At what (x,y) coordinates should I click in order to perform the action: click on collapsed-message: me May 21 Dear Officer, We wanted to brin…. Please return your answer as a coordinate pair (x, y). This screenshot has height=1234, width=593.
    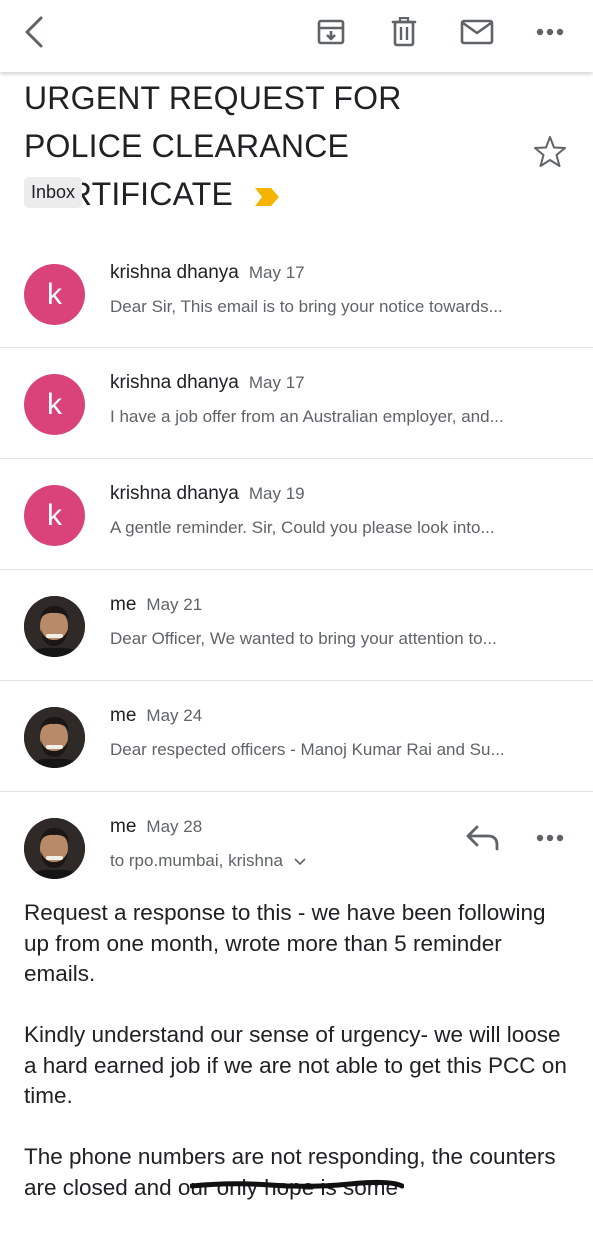
    Looking at the image, I should click on (296, 625).